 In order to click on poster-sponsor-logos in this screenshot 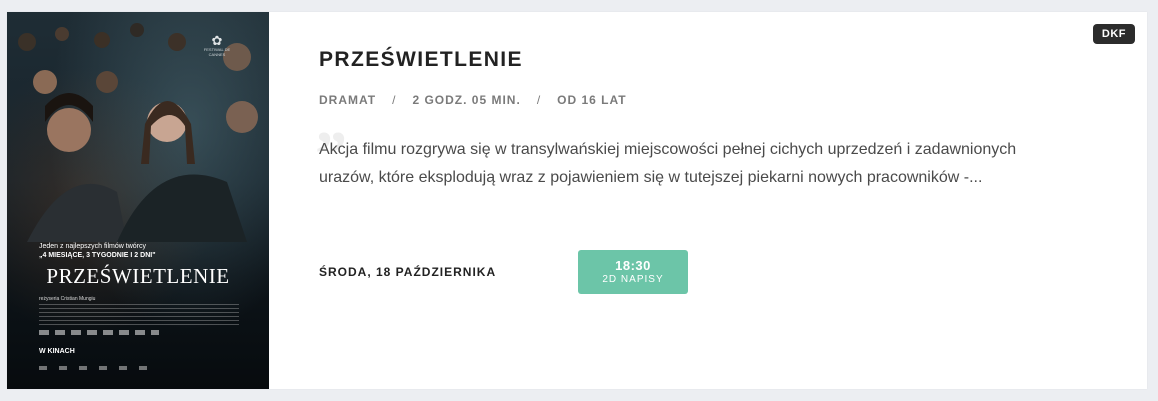, I will do `click(99, 332)`.